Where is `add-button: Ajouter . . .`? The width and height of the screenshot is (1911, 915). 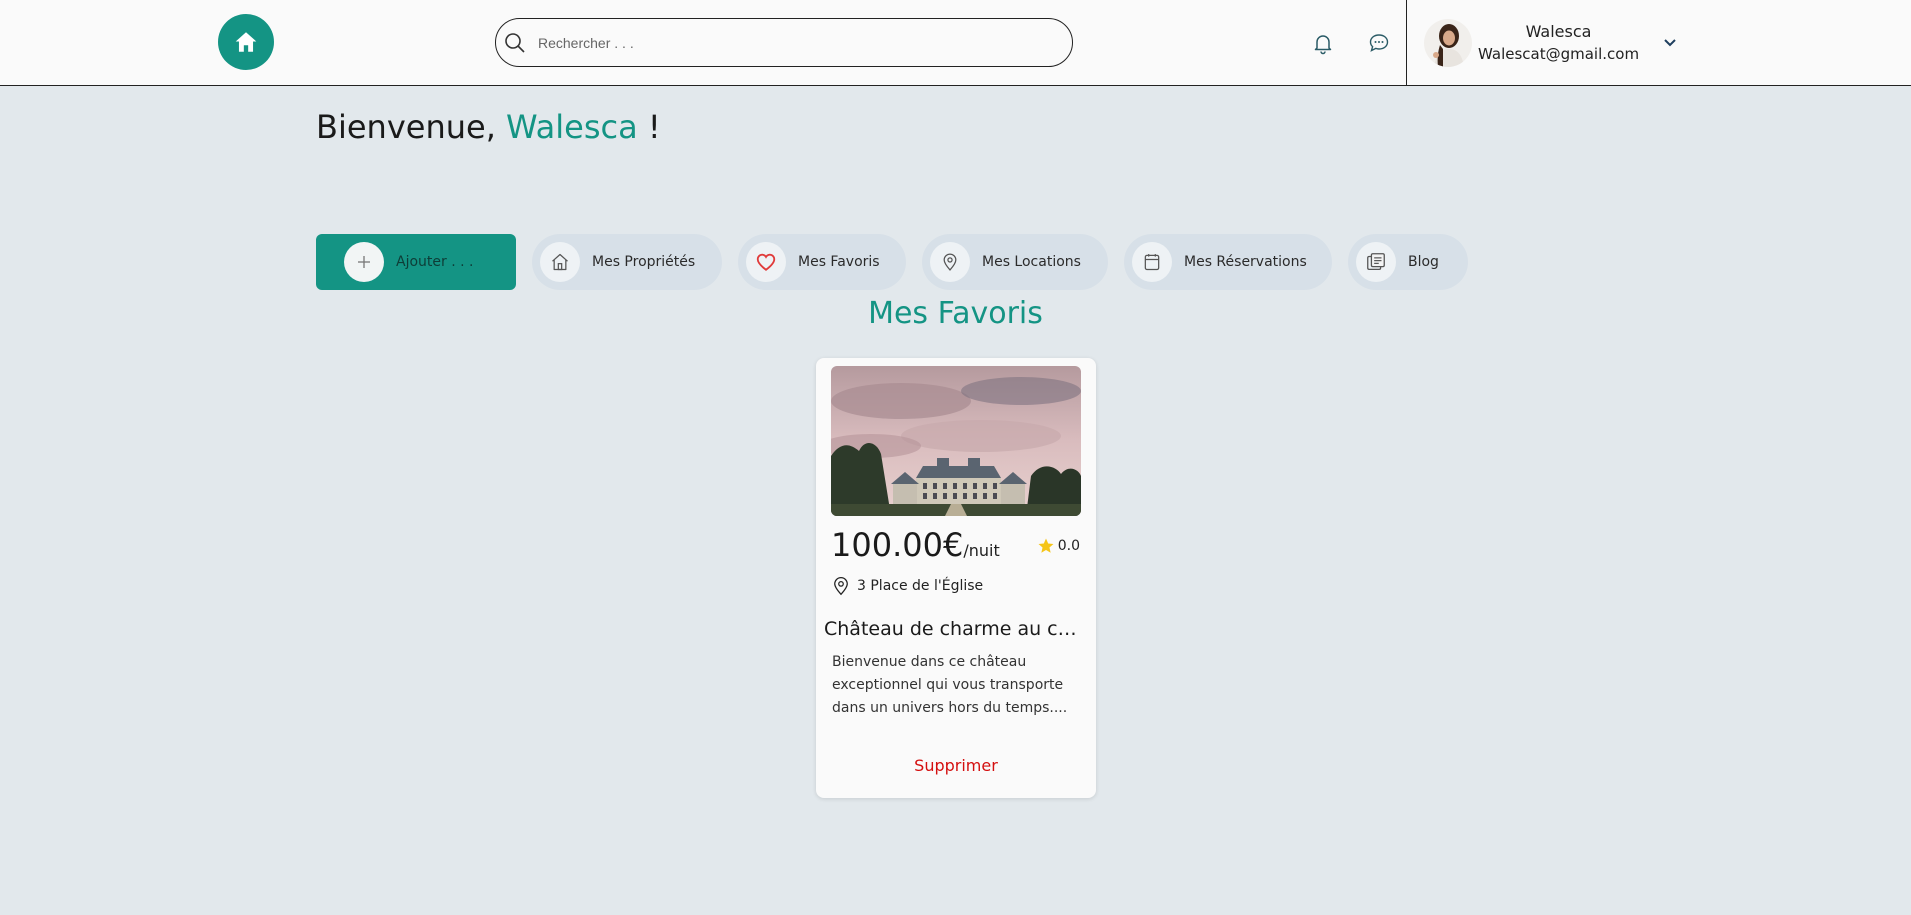 add-button: Ajouter . . . is located at coordinates (416, 262).